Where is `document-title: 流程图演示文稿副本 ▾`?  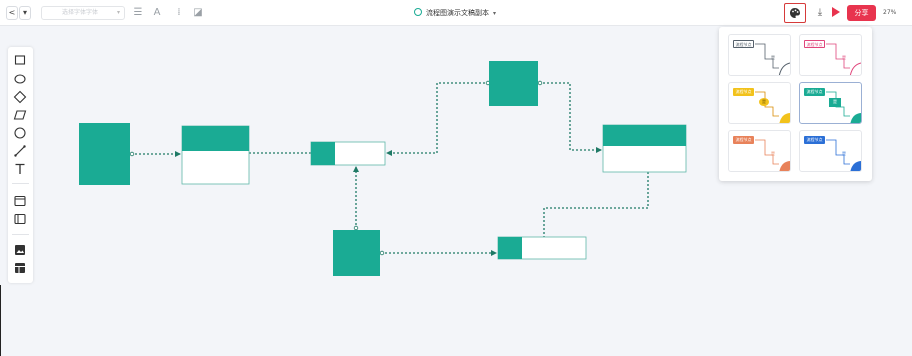 document-title: 流程图演示文稿副本 ▾ is located at coordinates (455, 13).